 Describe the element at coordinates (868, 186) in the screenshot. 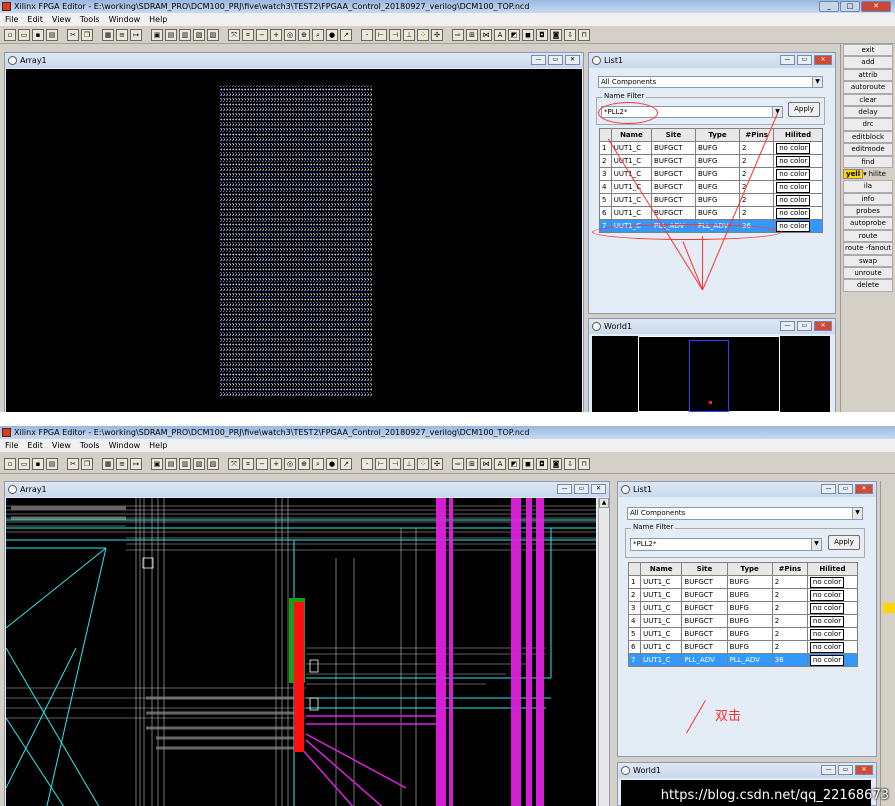

I see `command-button-ila: ila` at that location.